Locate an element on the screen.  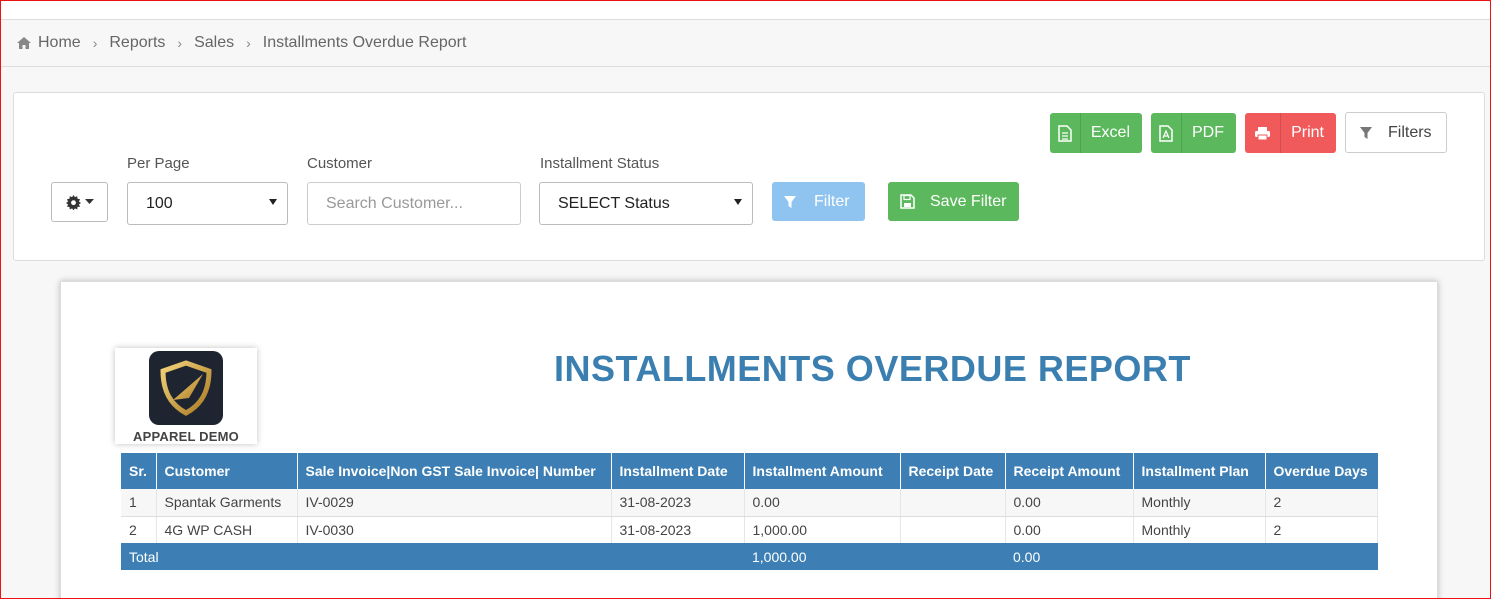
excel-button: Excel is located at coordinates (1096, 133).